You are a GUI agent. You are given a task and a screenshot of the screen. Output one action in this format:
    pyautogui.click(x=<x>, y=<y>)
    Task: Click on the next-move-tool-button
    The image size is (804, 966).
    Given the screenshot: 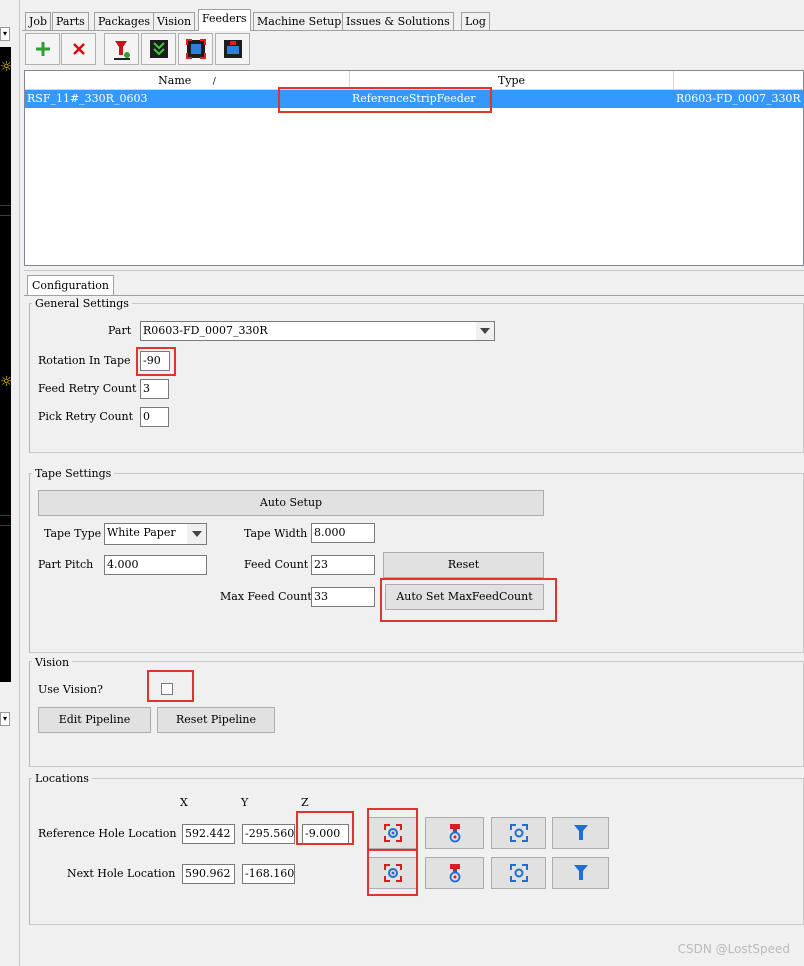 What is the action you would take?
    pyautogui.click(x=580, y=873)
    